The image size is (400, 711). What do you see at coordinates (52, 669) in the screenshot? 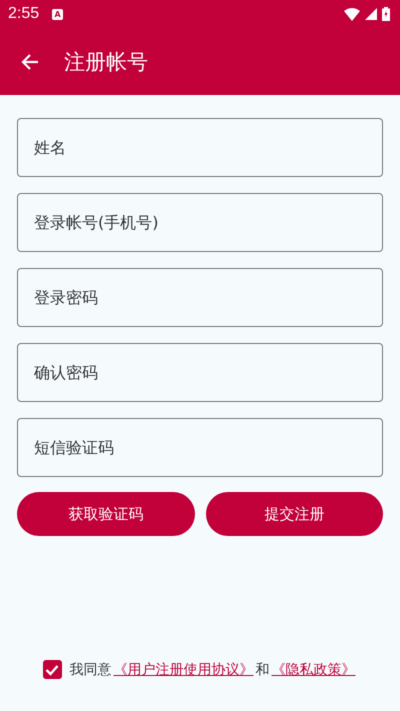
I see `agree-checkbox` at bounding box center [52, 669].